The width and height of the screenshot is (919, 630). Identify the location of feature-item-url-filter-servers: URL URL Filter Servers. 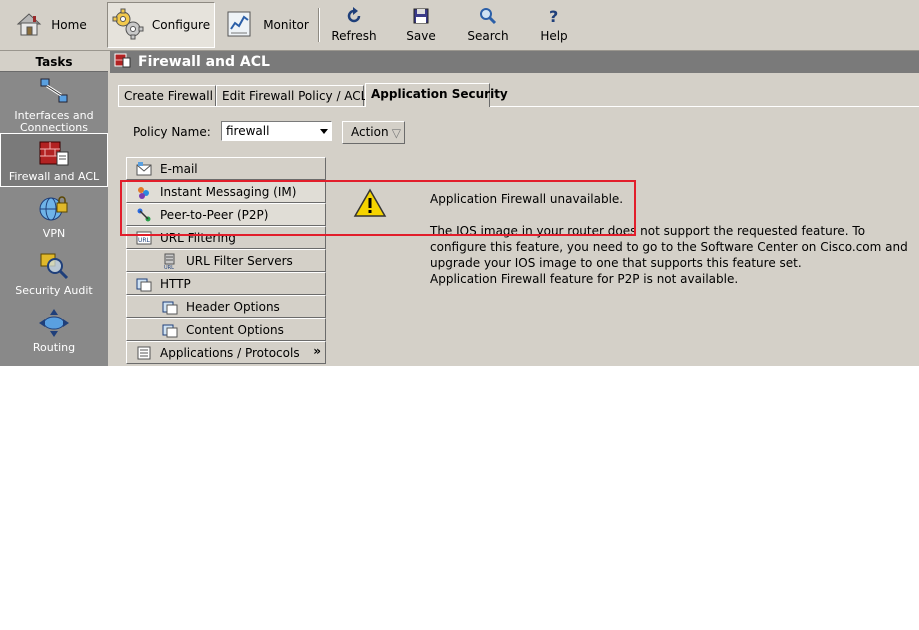
(226, 260).